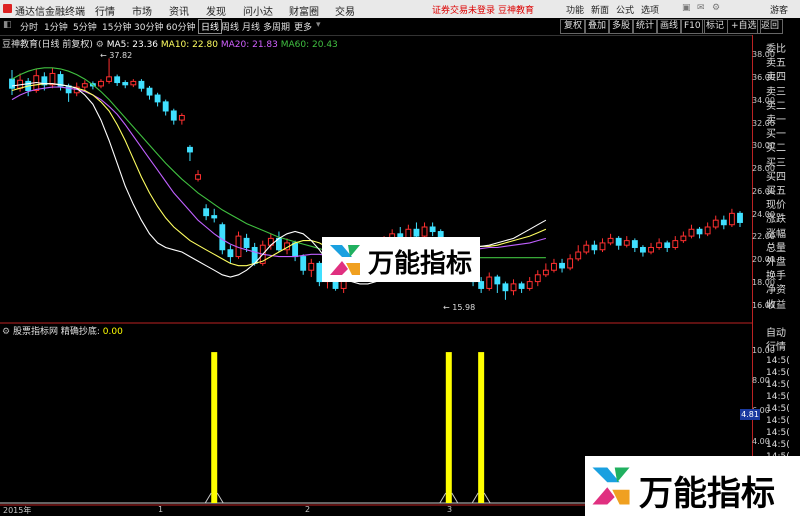 The height and width of the screenshot is (516, 800). Describe the element at coordinates (611, 486) in the screenshot. I see `watermark-corner-logo-icon` at that location.